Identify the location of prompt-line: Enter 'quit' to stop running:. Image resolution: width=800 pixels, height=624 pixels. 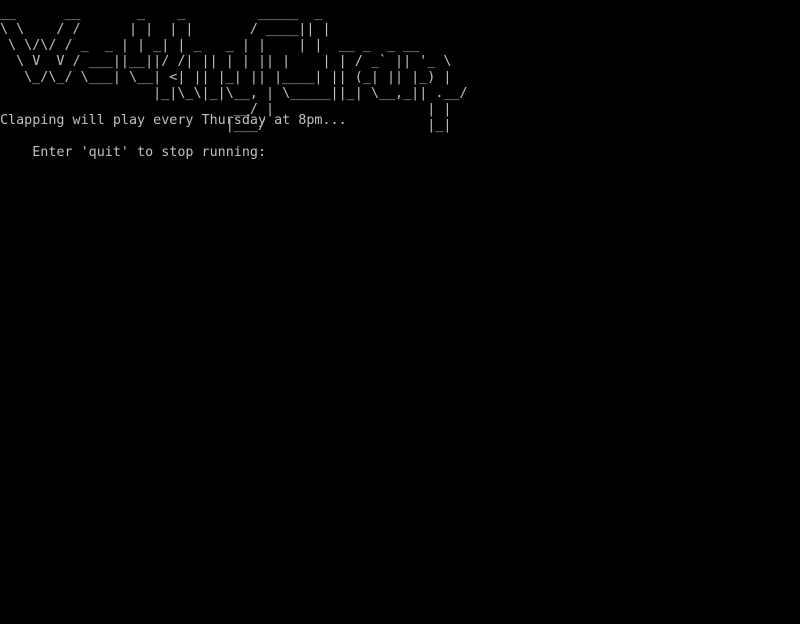
(133, 153).